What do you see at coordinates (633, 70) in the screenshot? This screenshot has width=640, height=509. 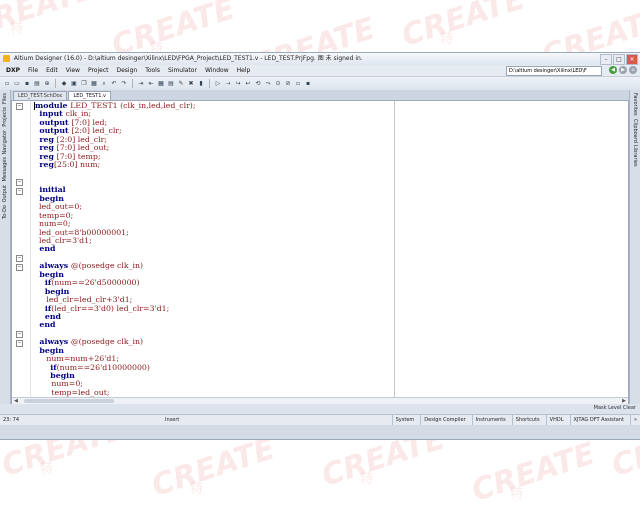 I see `home-icon: ⌂` at bounding box center [633, 70].